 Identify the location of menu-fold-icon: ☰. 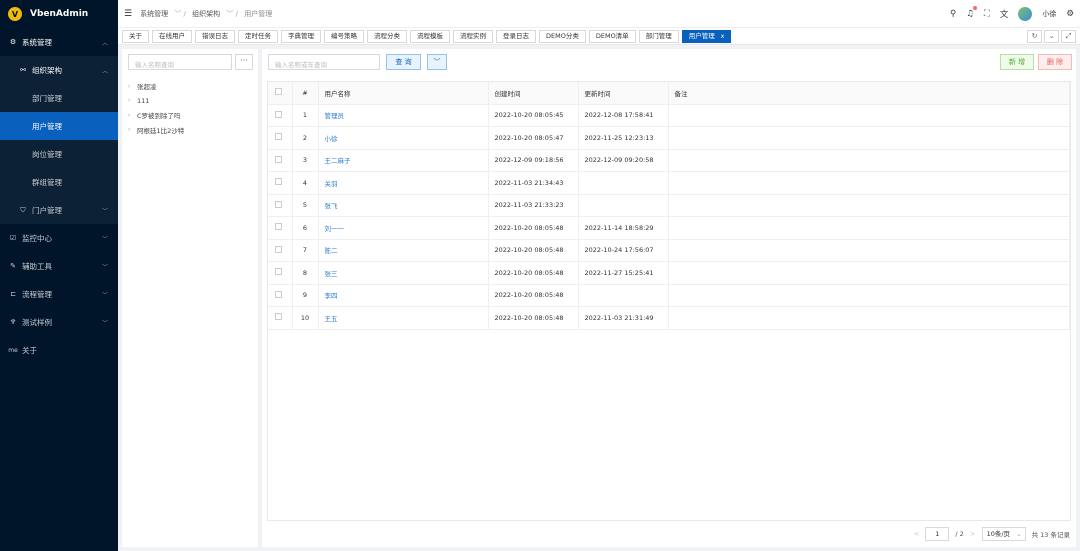
(128, 14).